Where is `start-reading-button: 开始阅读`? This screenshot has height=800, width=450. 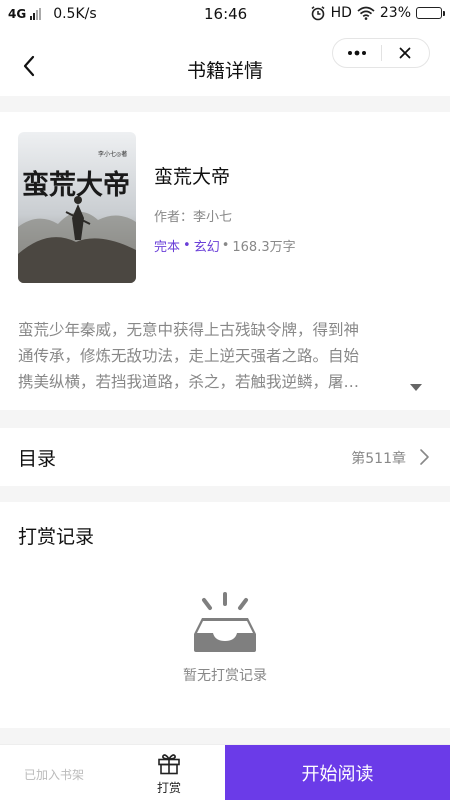
start-reading-button: 开始阅读 is located at coordinates (337, 772).